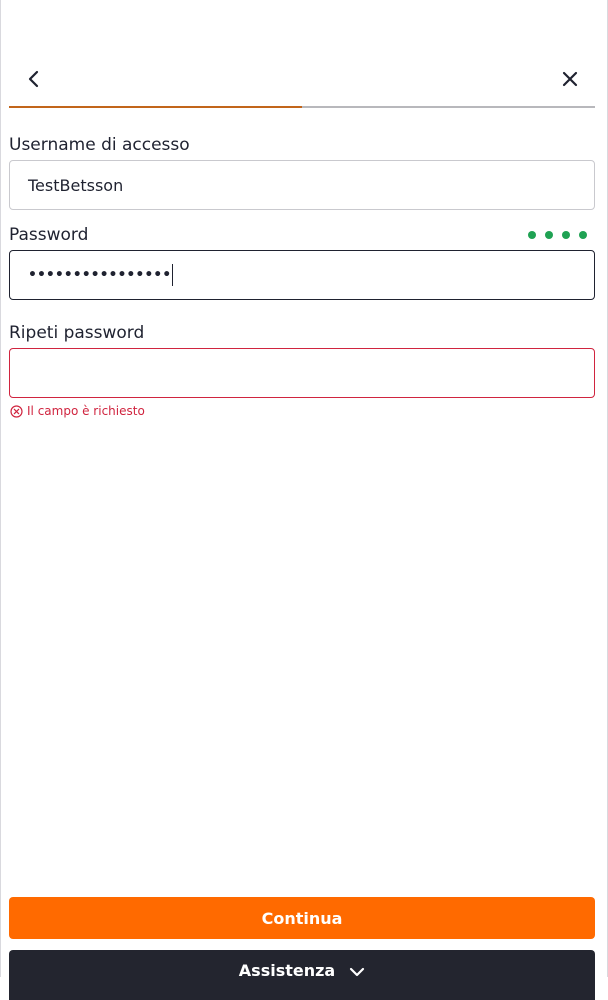 Image resolution: width=608 pixels, height=1000 pixels. Describe the element at coordinates (16, 411) in the screenshot. I see `error-circle-icon` at that location.